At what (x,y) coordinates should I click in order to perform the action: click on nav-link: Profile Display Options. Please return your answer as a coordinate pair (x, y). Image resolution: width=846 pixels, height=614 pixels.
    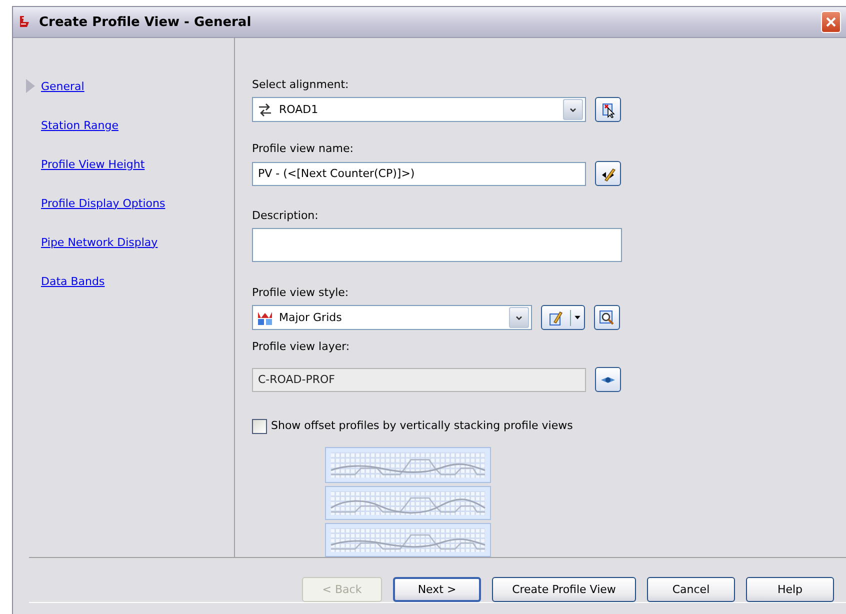
    Looking at the image, I should click on (103, 203).